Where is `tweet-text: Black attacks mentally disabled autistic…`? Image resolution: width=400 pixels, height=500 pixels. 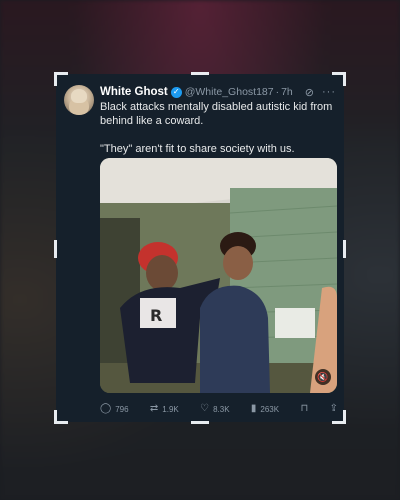
tweet-text: Black attacks mentally disabled autistic… is located at coordinates (217, 128).